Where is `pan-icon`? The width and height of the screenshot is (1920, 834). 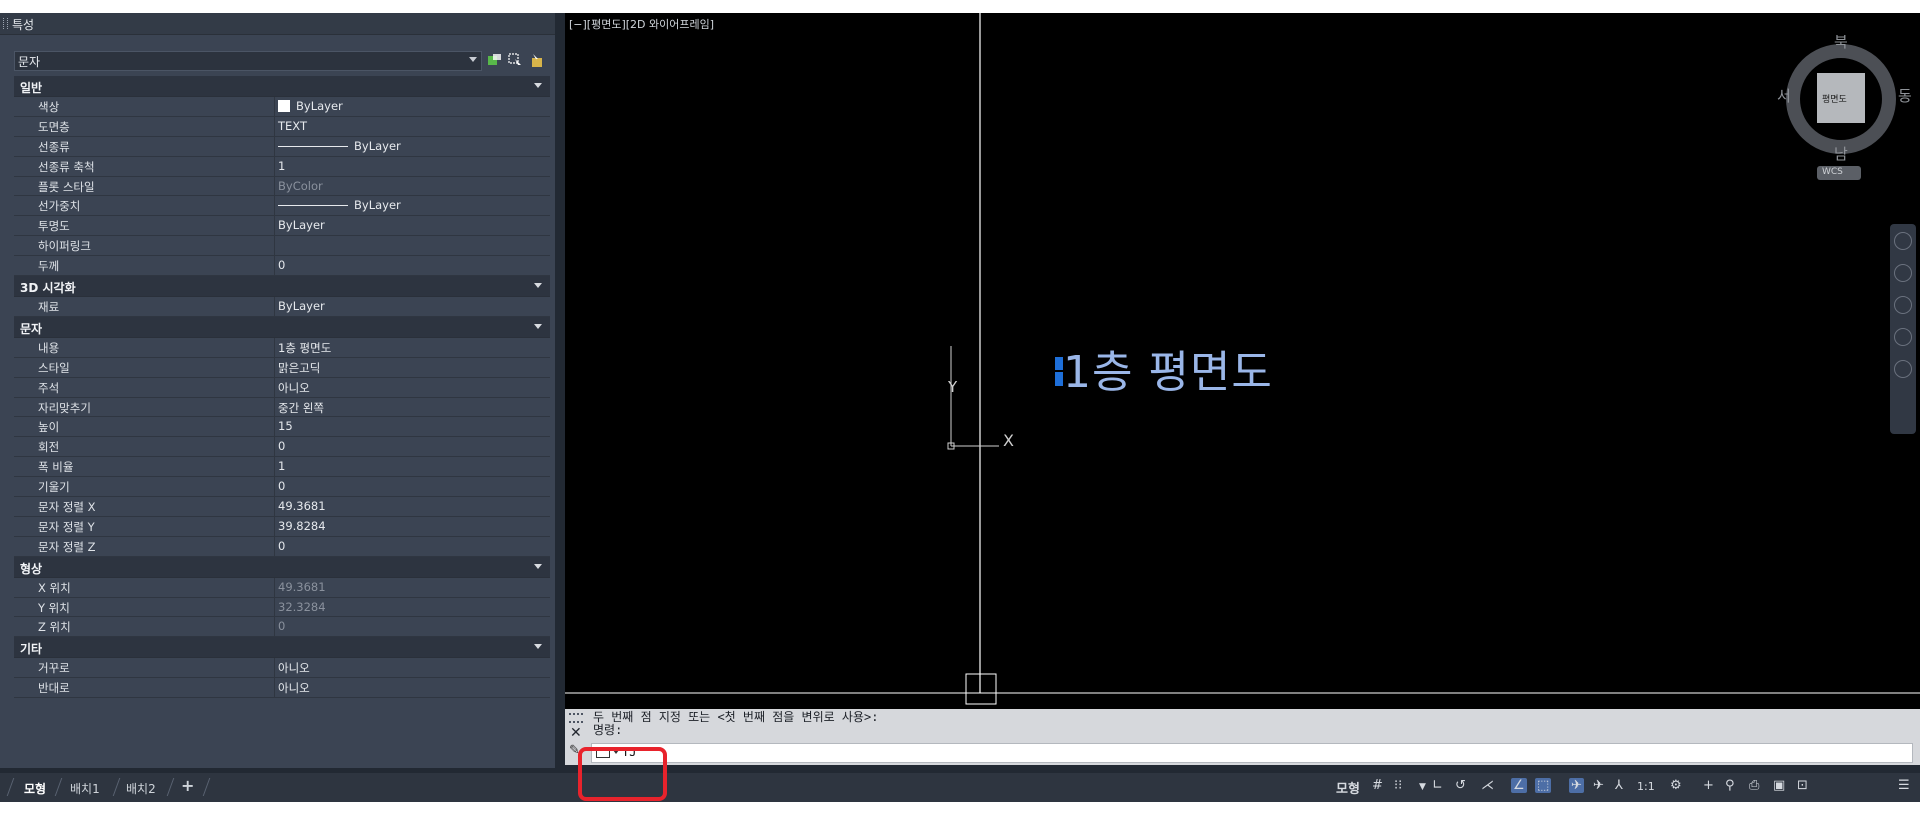 pan-icon is located at coordinates (1903, 273).